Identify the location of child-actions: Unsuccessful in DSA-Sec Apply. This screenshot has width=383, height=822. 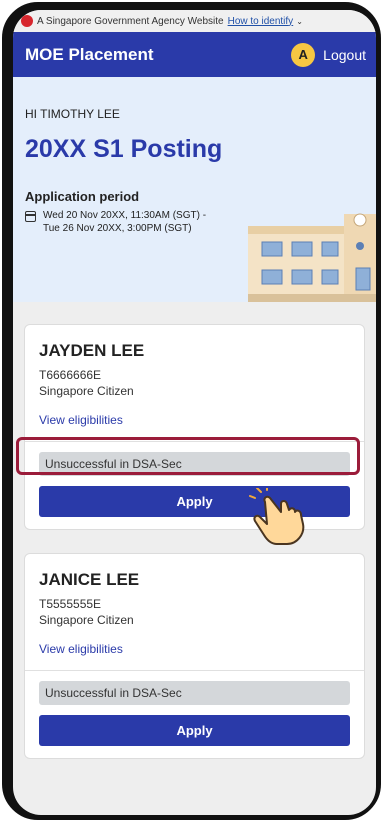
(194, 714).